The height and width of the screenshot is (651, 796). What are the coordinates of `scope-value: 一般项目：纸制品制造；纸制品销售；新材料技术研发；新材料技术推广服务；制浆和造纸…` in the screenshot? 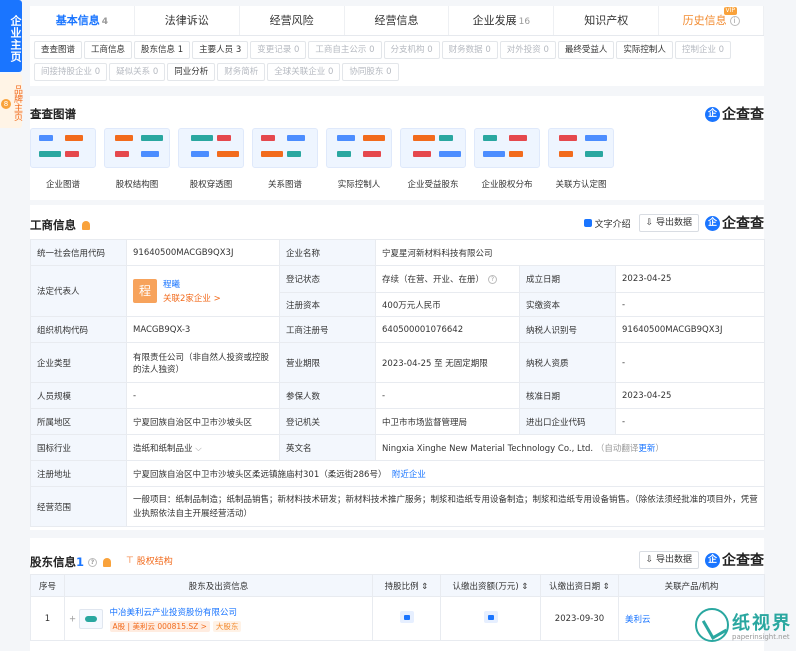 It's located at (445, 506).